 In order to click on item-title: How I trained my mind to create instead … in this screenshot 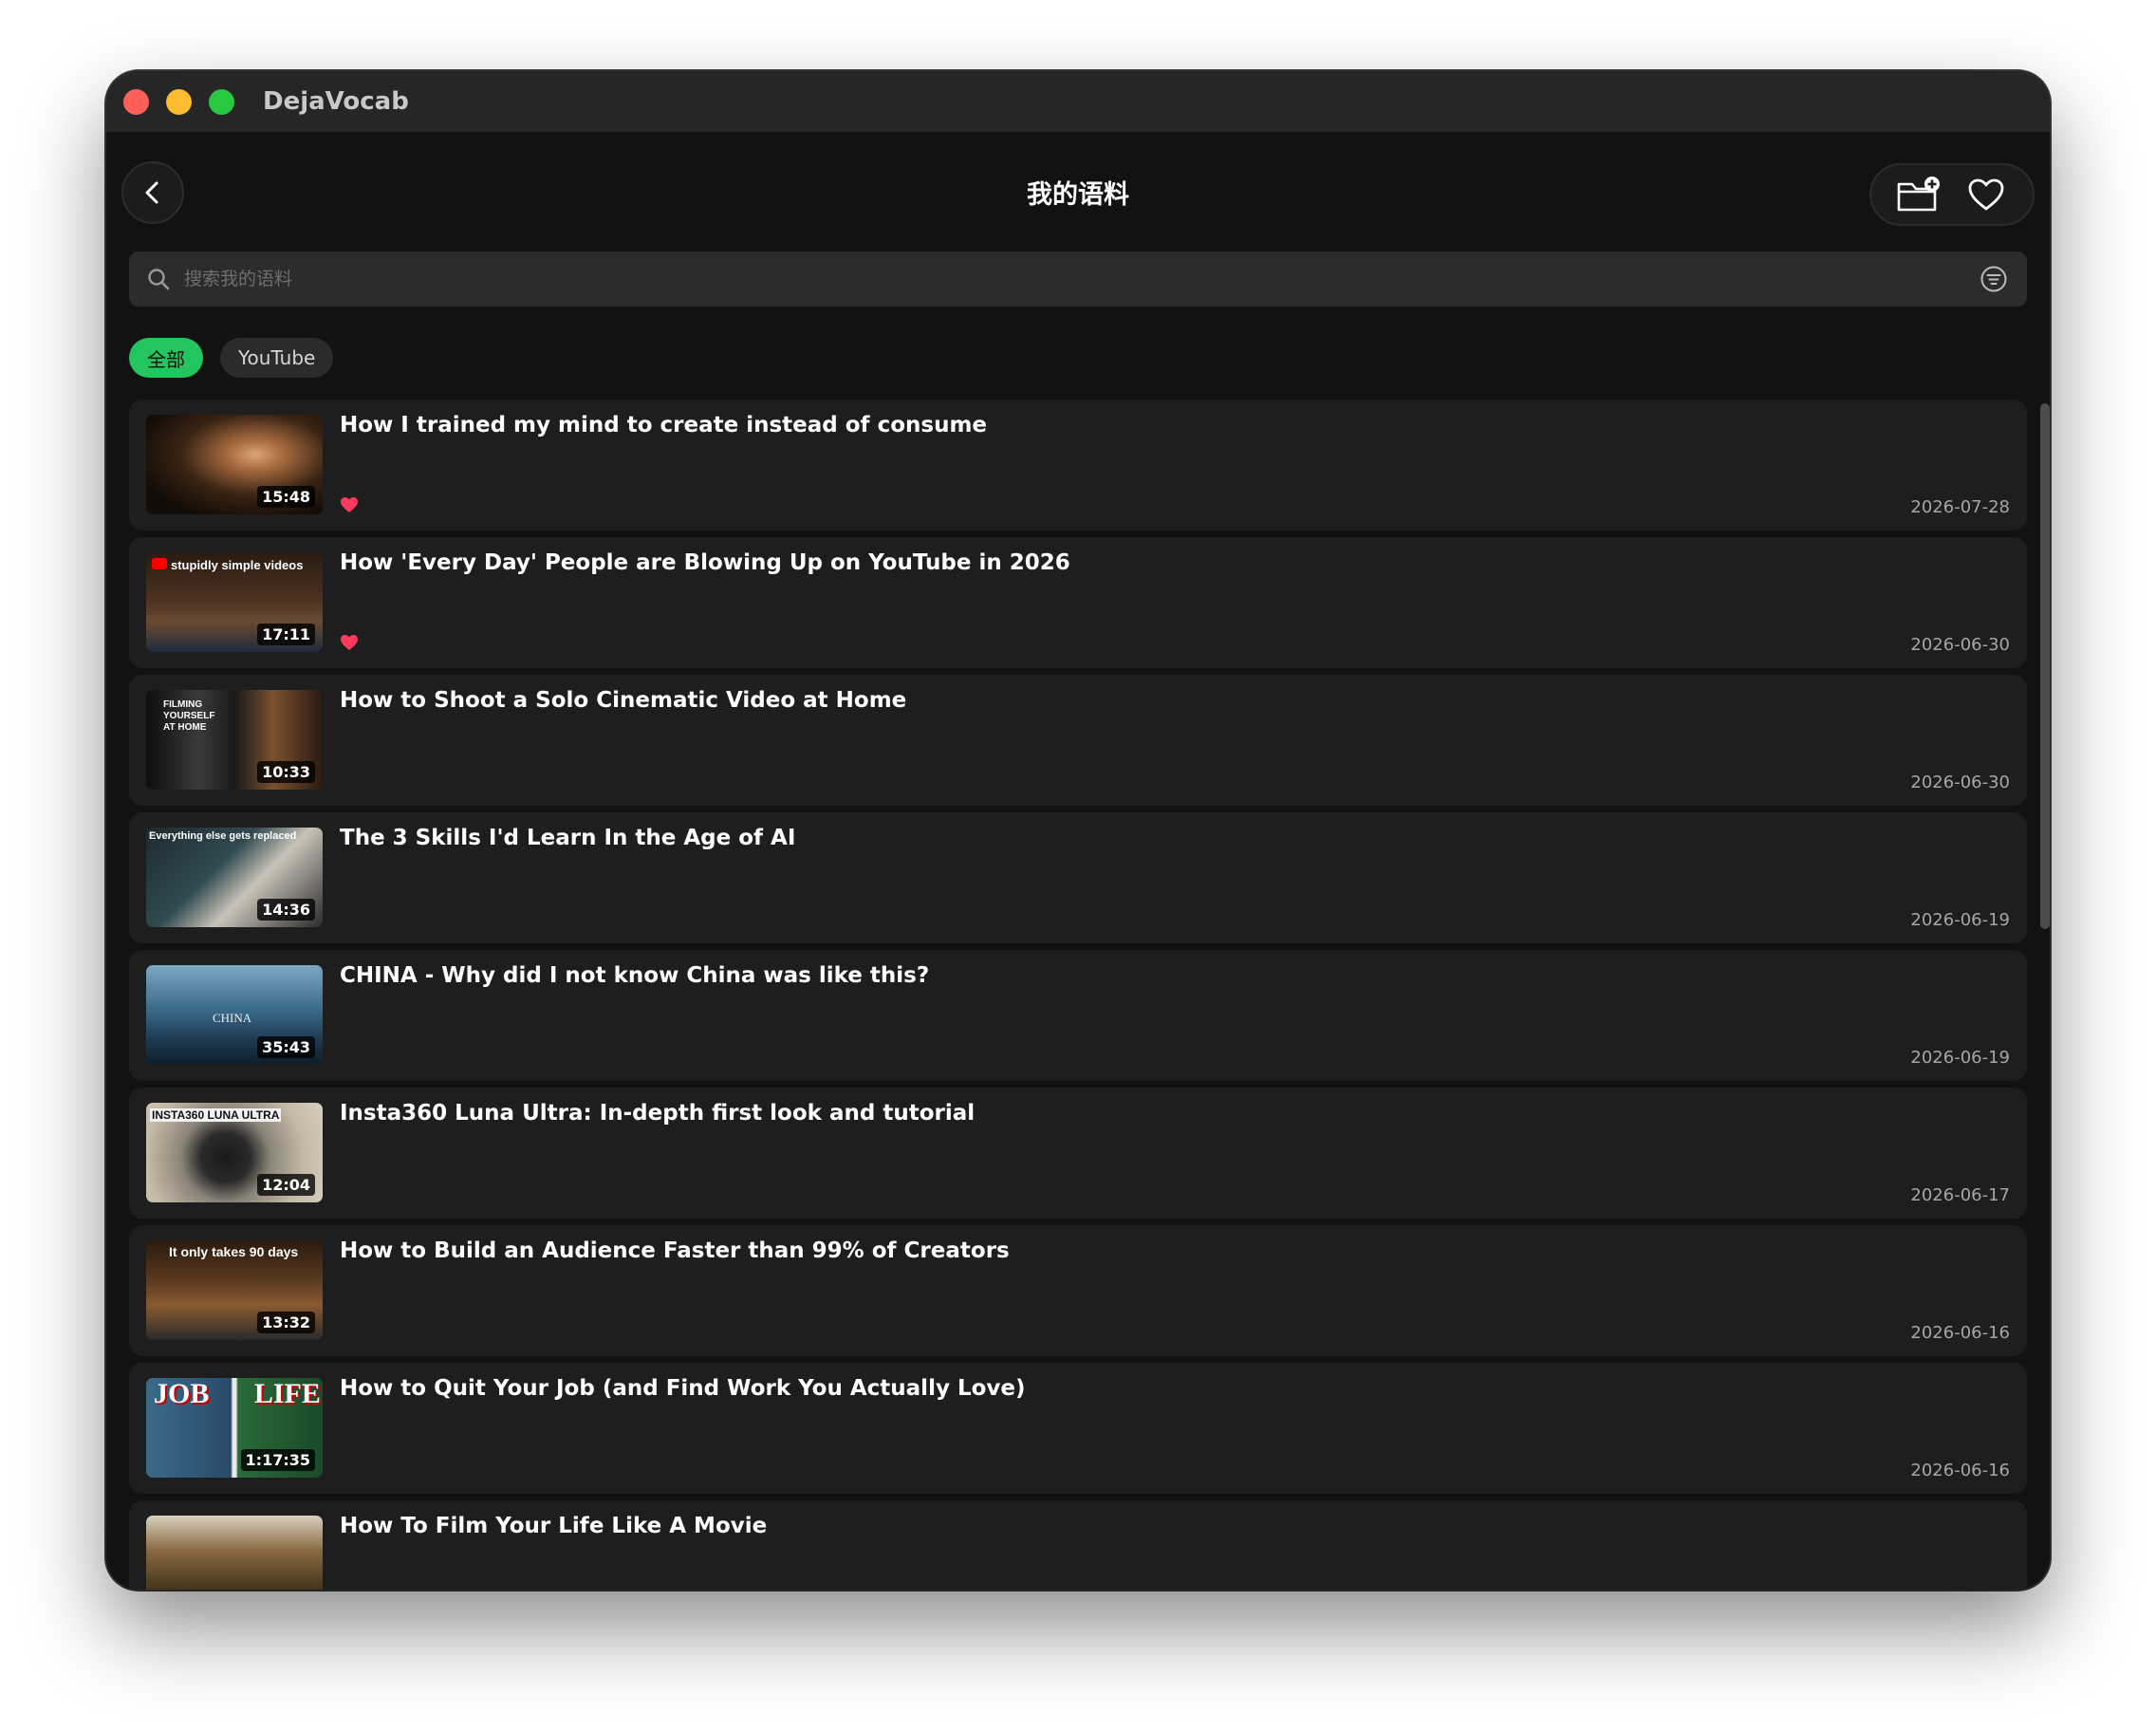, I will do `click(664, 425)`.